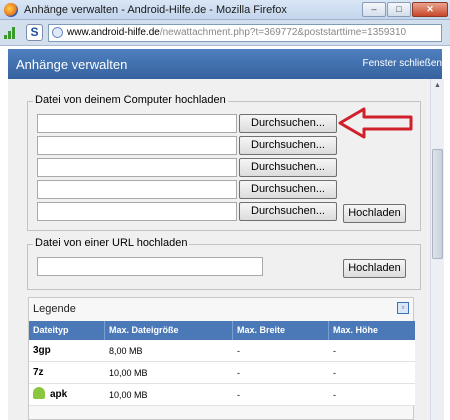 The height and width of the screenshot is (420, 450). Describe the element at coordinates (356, 330) in the screenshot. I see `column-header-height: Max. Höhe` at that location.